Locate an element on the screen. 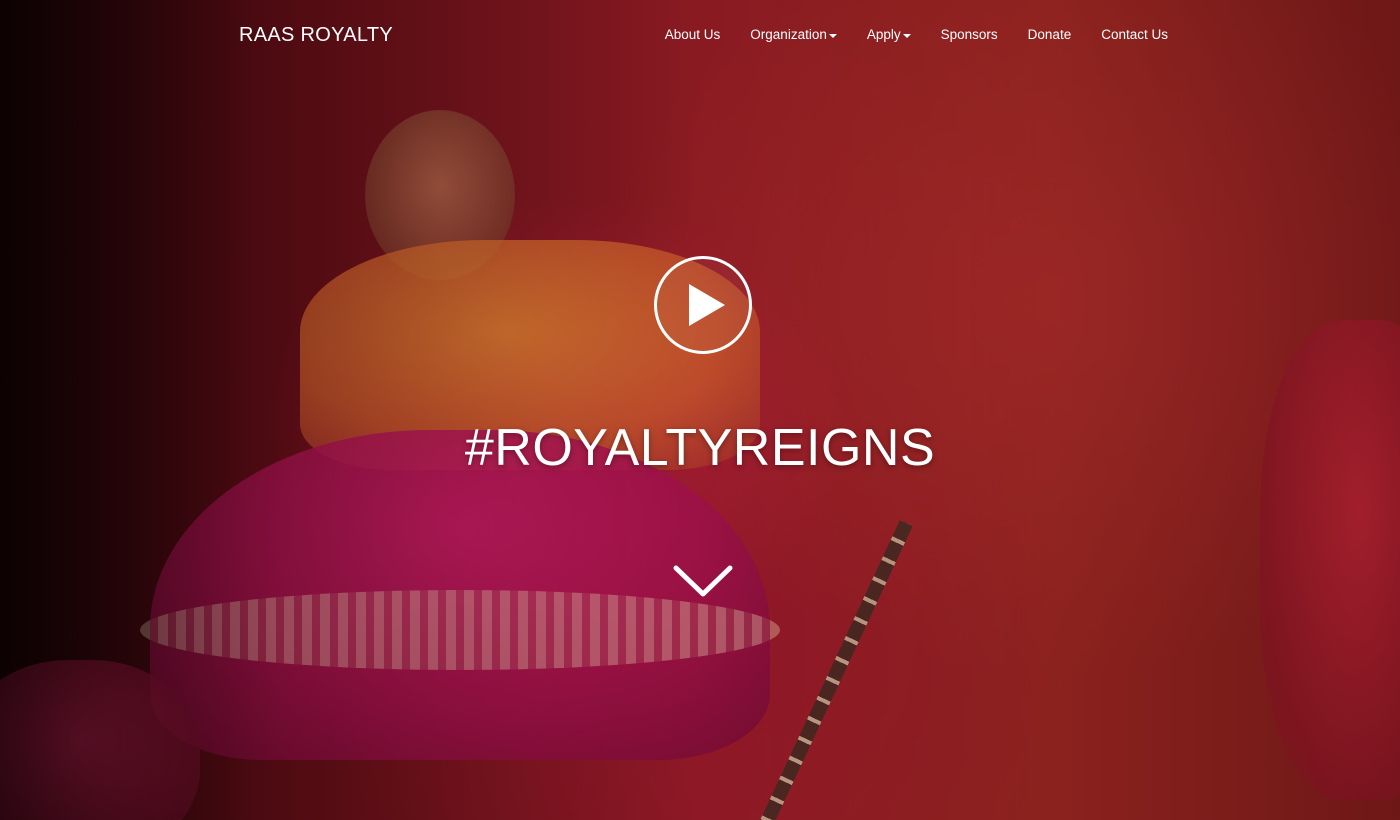  nav-item-organization: Organization is located at coordinates (793, 35).